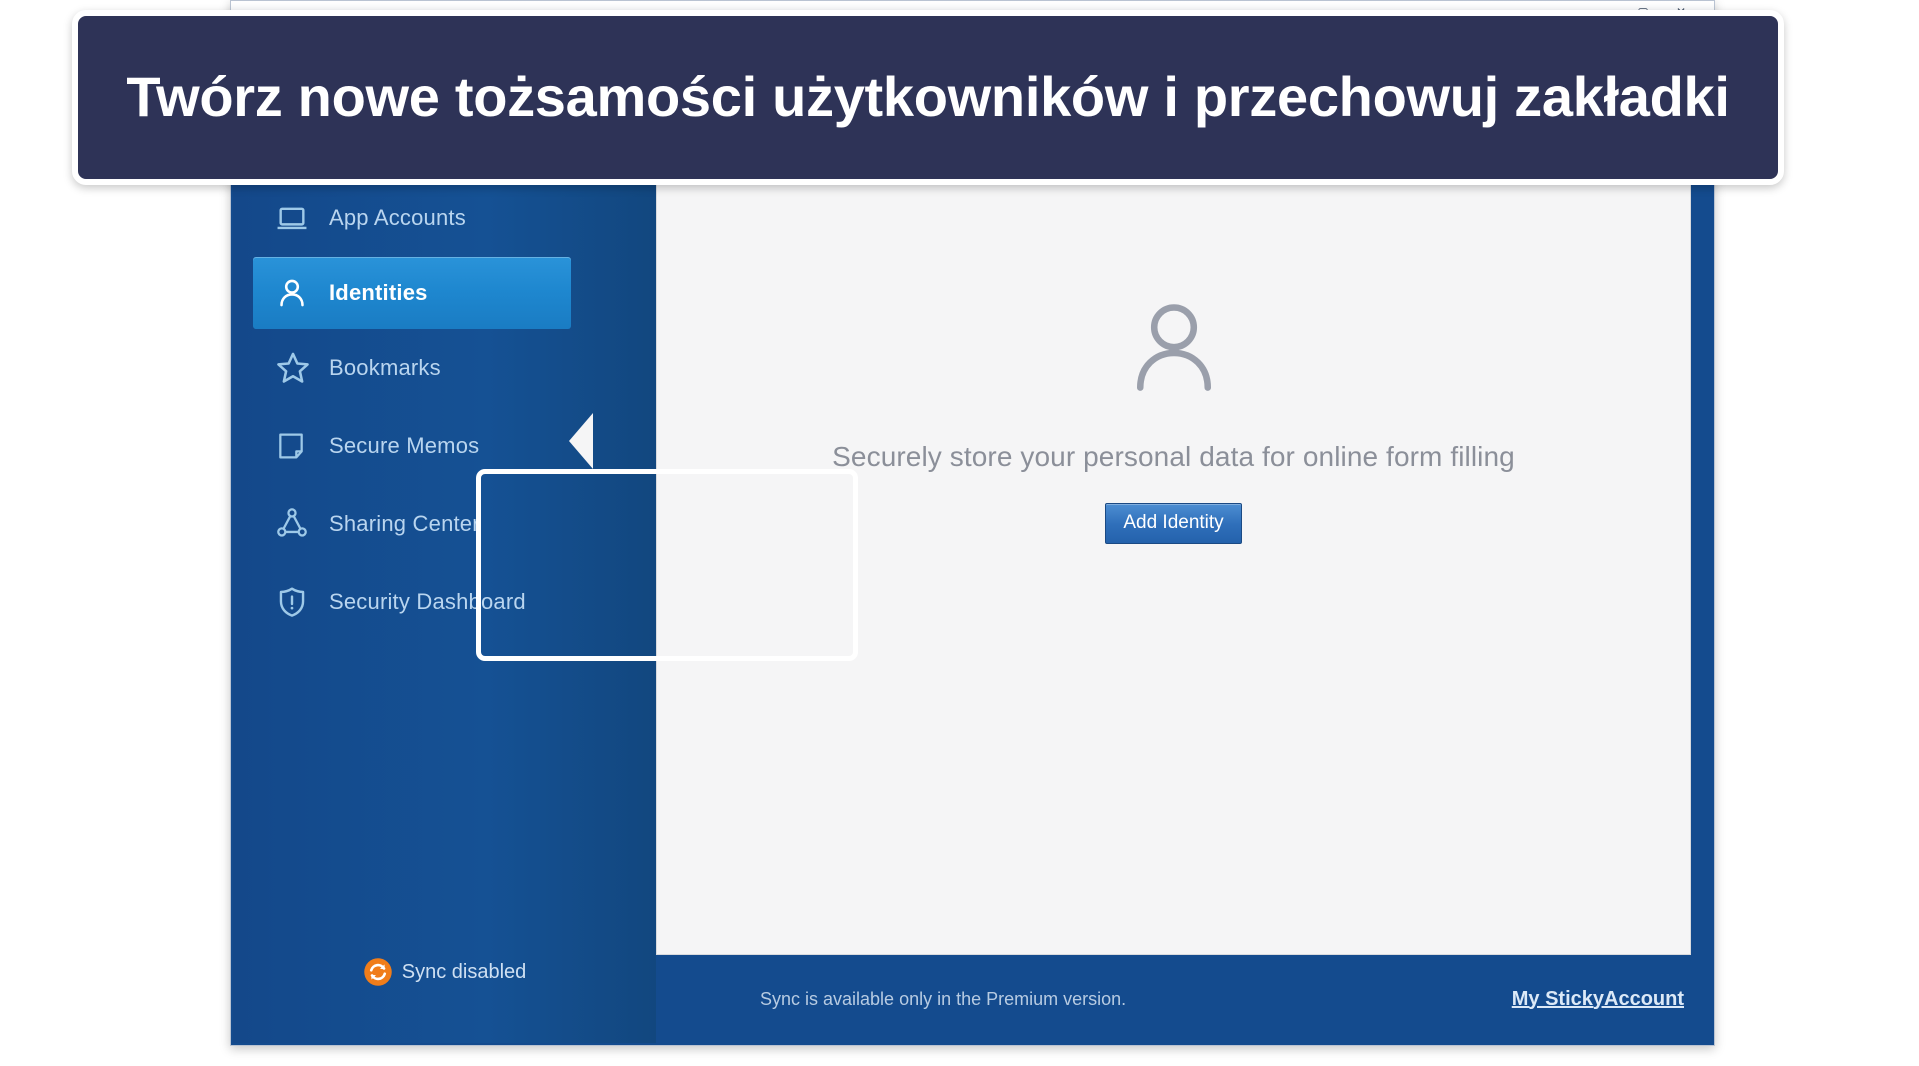  I want to click on sidebar-item-app-accounts: App Accounts, so click(444, 218).